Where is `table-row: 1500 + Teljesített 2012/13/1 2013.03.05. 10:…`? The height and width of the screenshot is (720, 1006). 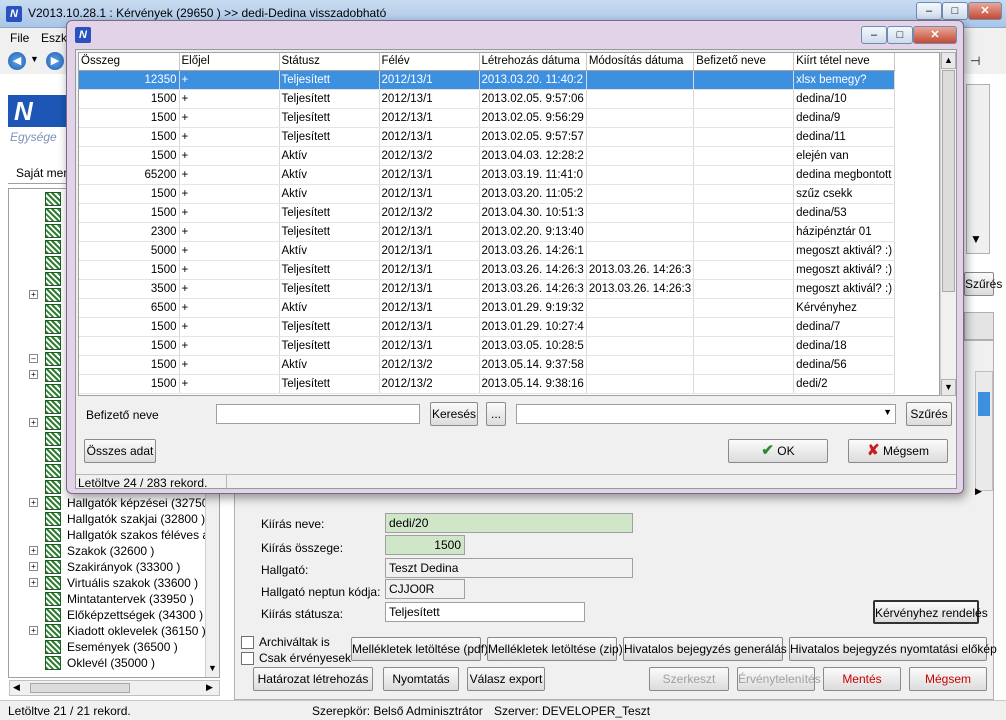 table-row: 1500 + Teljesített 2012/13/1 2013.03.05. 10:… is located at coordinates (487, 346).